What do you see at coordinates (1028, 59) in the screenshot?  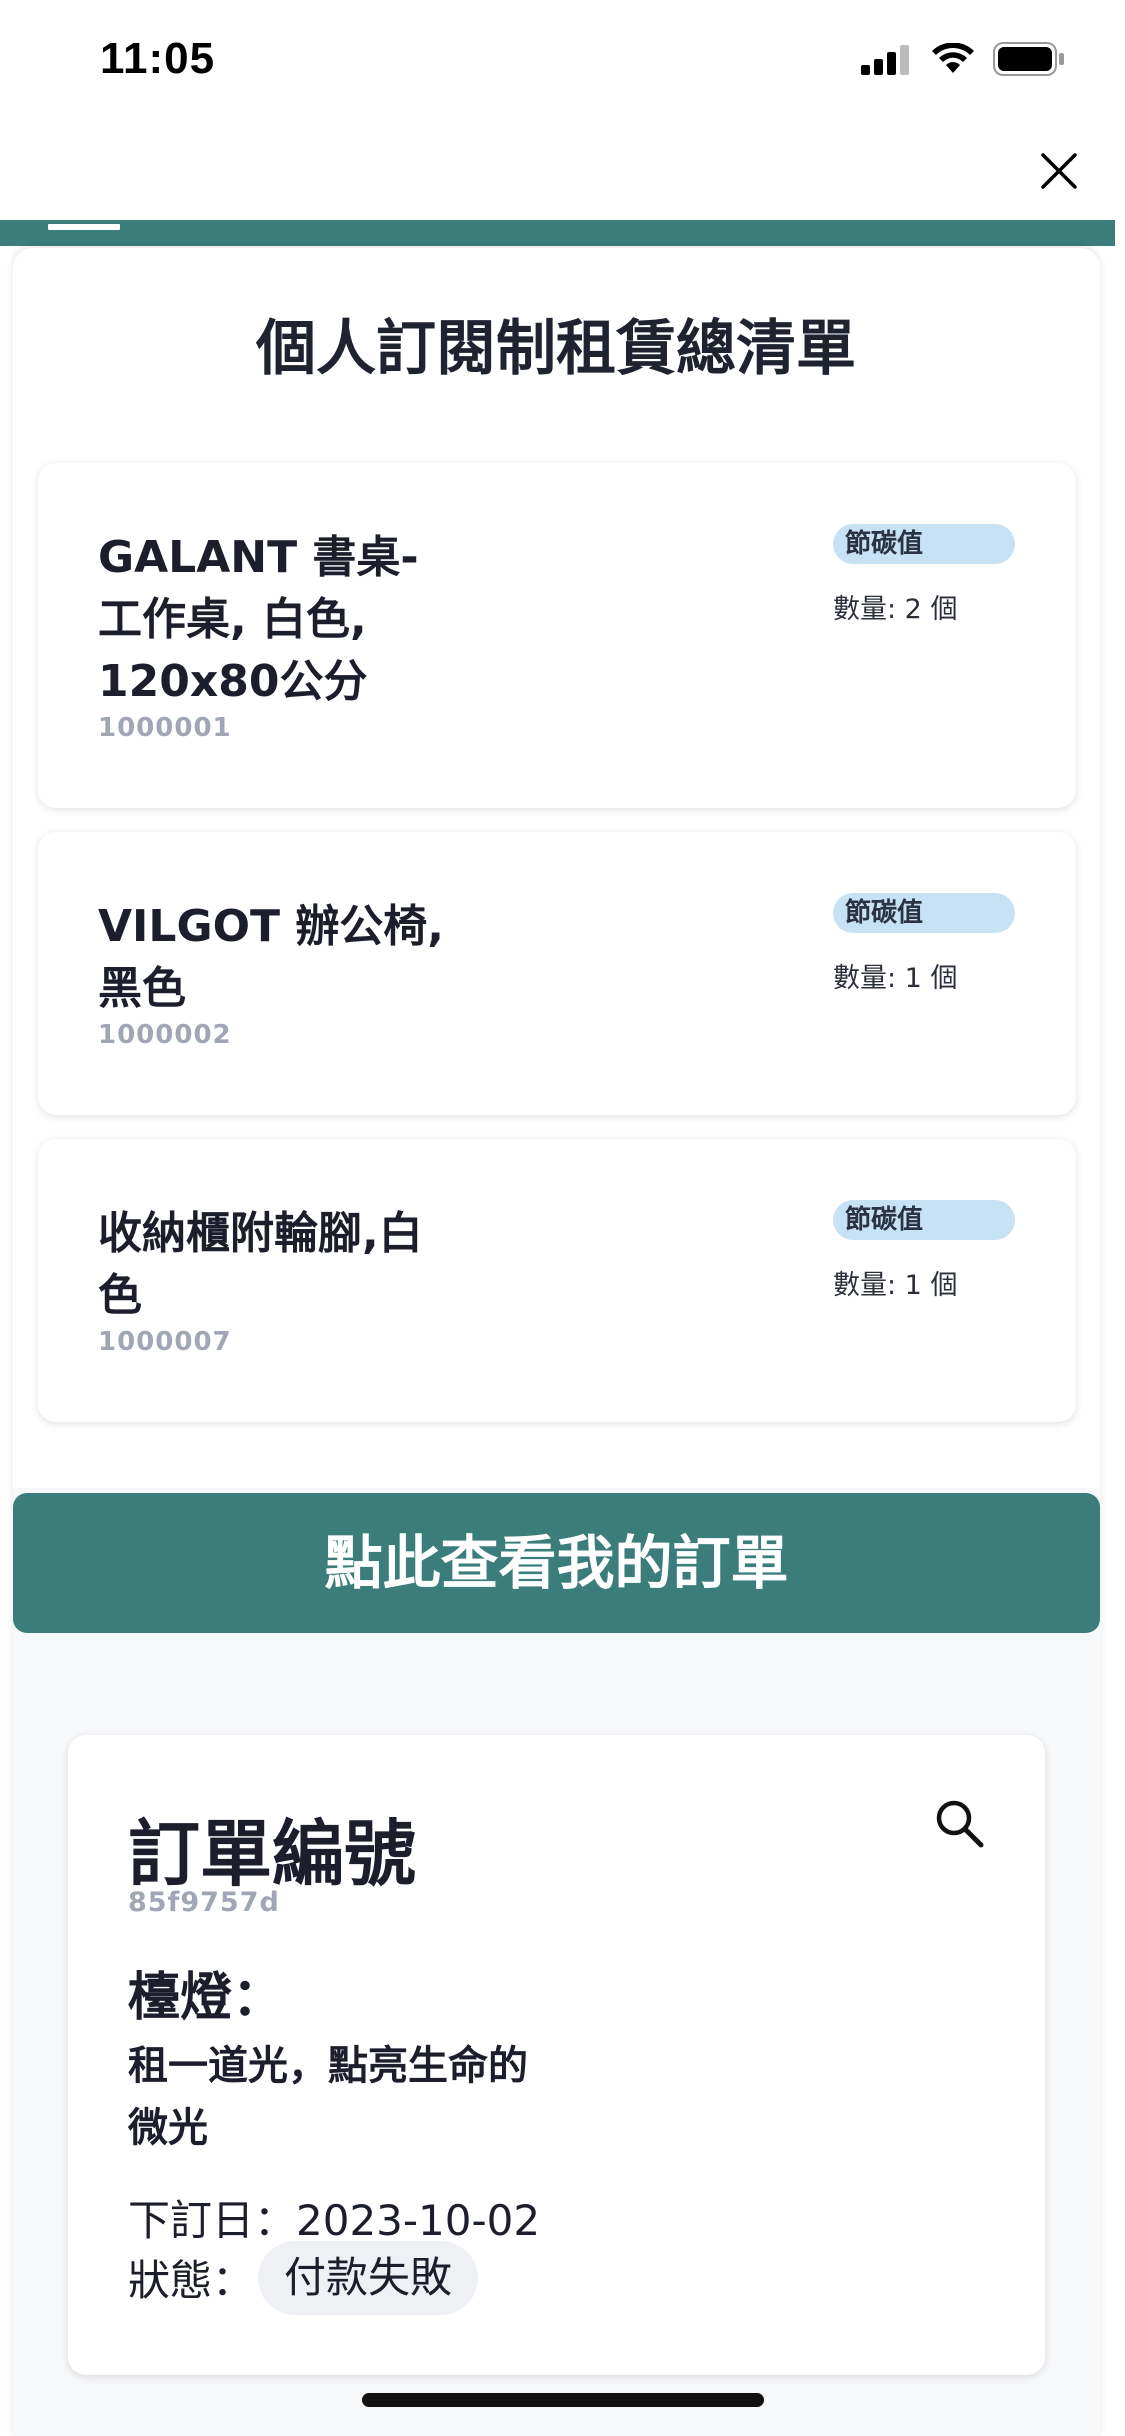 I see `battery-icon` at bounding box center [1028, 59].